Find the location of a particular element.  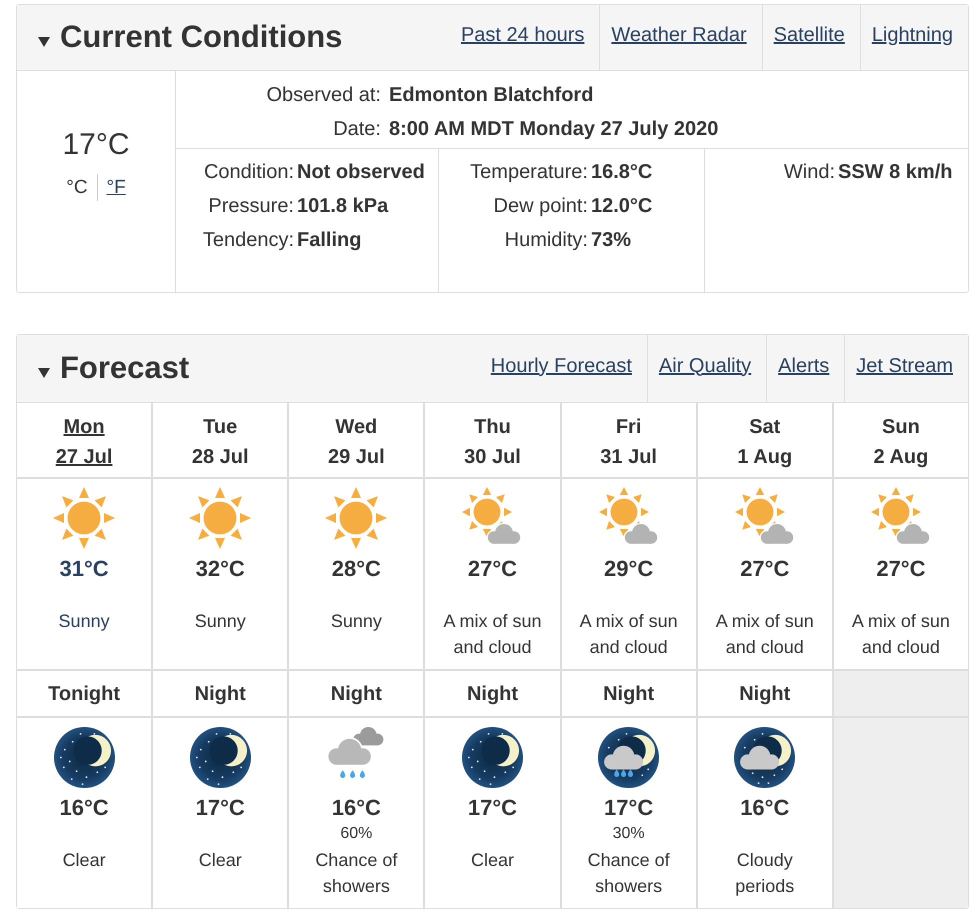

header-link: Satellite is located at coordinates (809, 35).